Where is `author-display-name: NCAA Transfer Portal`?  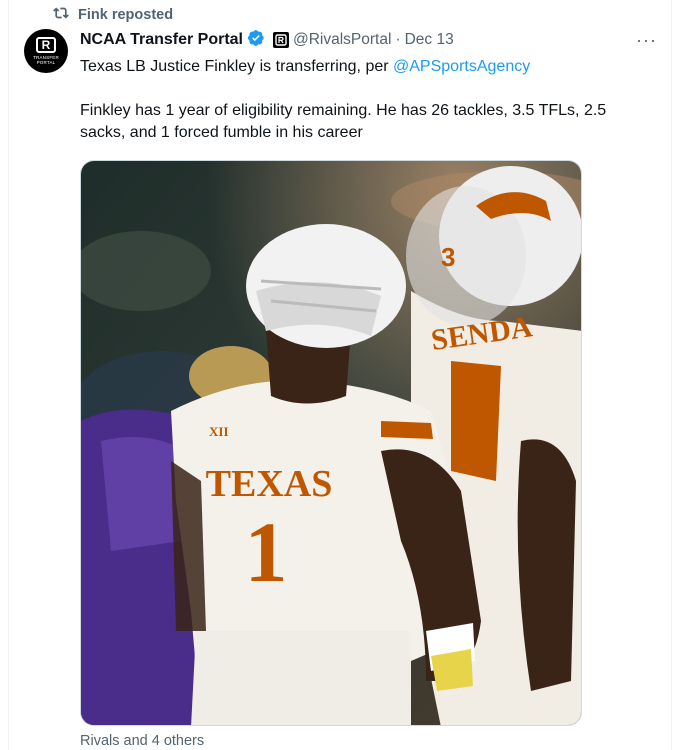 author-display-name: NCAA Transfer Portal is located at coordinates (161, 40).